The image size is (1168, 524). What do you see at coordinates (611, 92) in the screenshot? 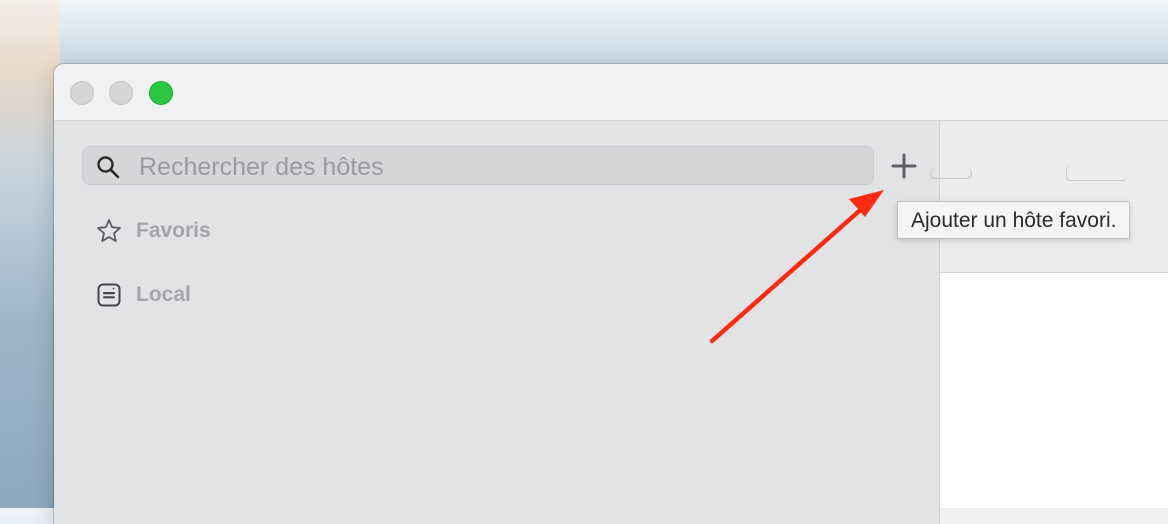
I see `title-bar` at bounding box center [611, 92].